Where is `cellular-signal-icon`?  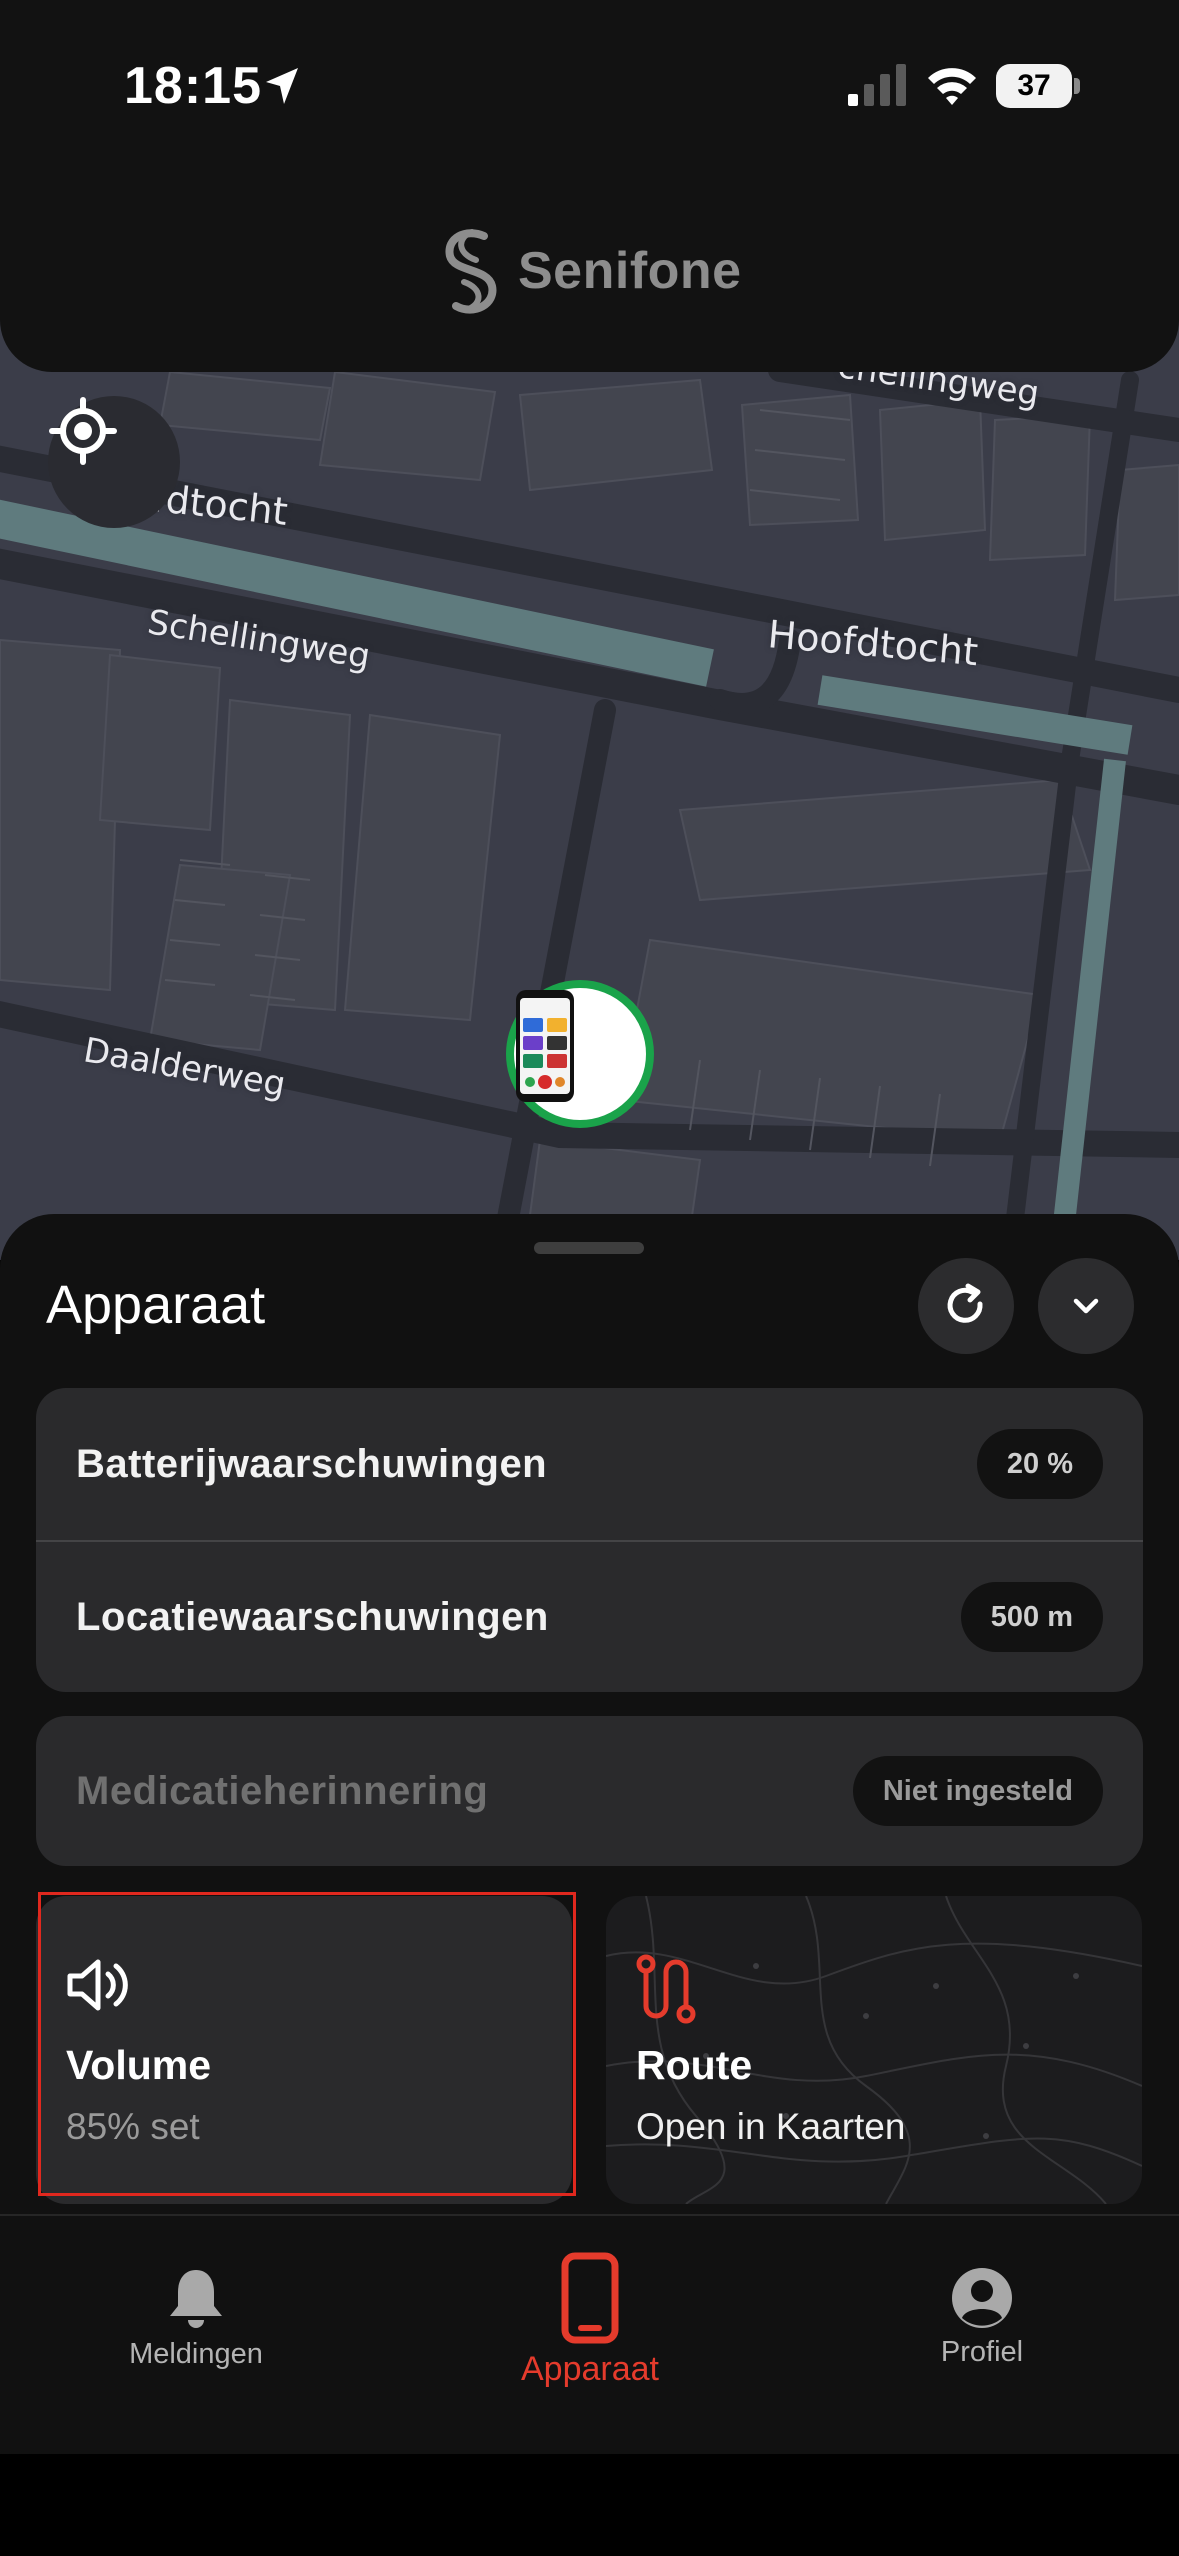
cellular-signal-icon is located at coordinates (877, 85).